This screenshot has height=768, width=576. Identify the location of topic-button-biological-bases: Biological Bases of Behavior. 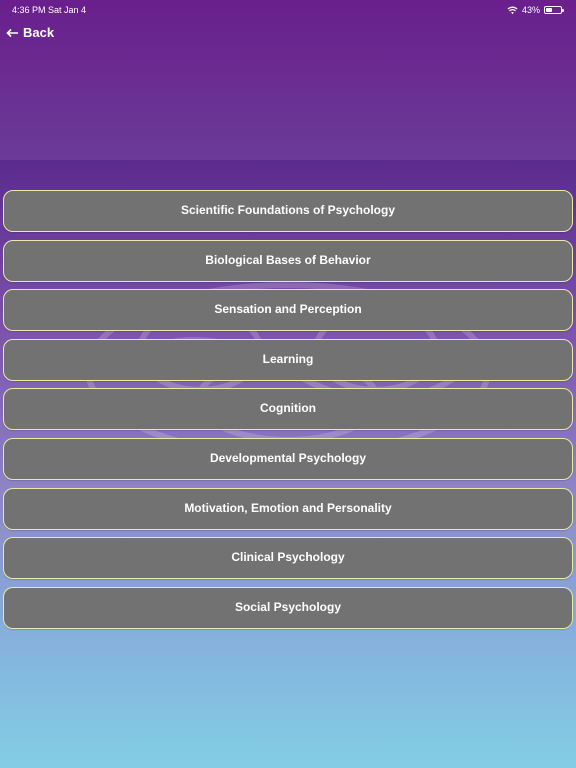
(288, 260).